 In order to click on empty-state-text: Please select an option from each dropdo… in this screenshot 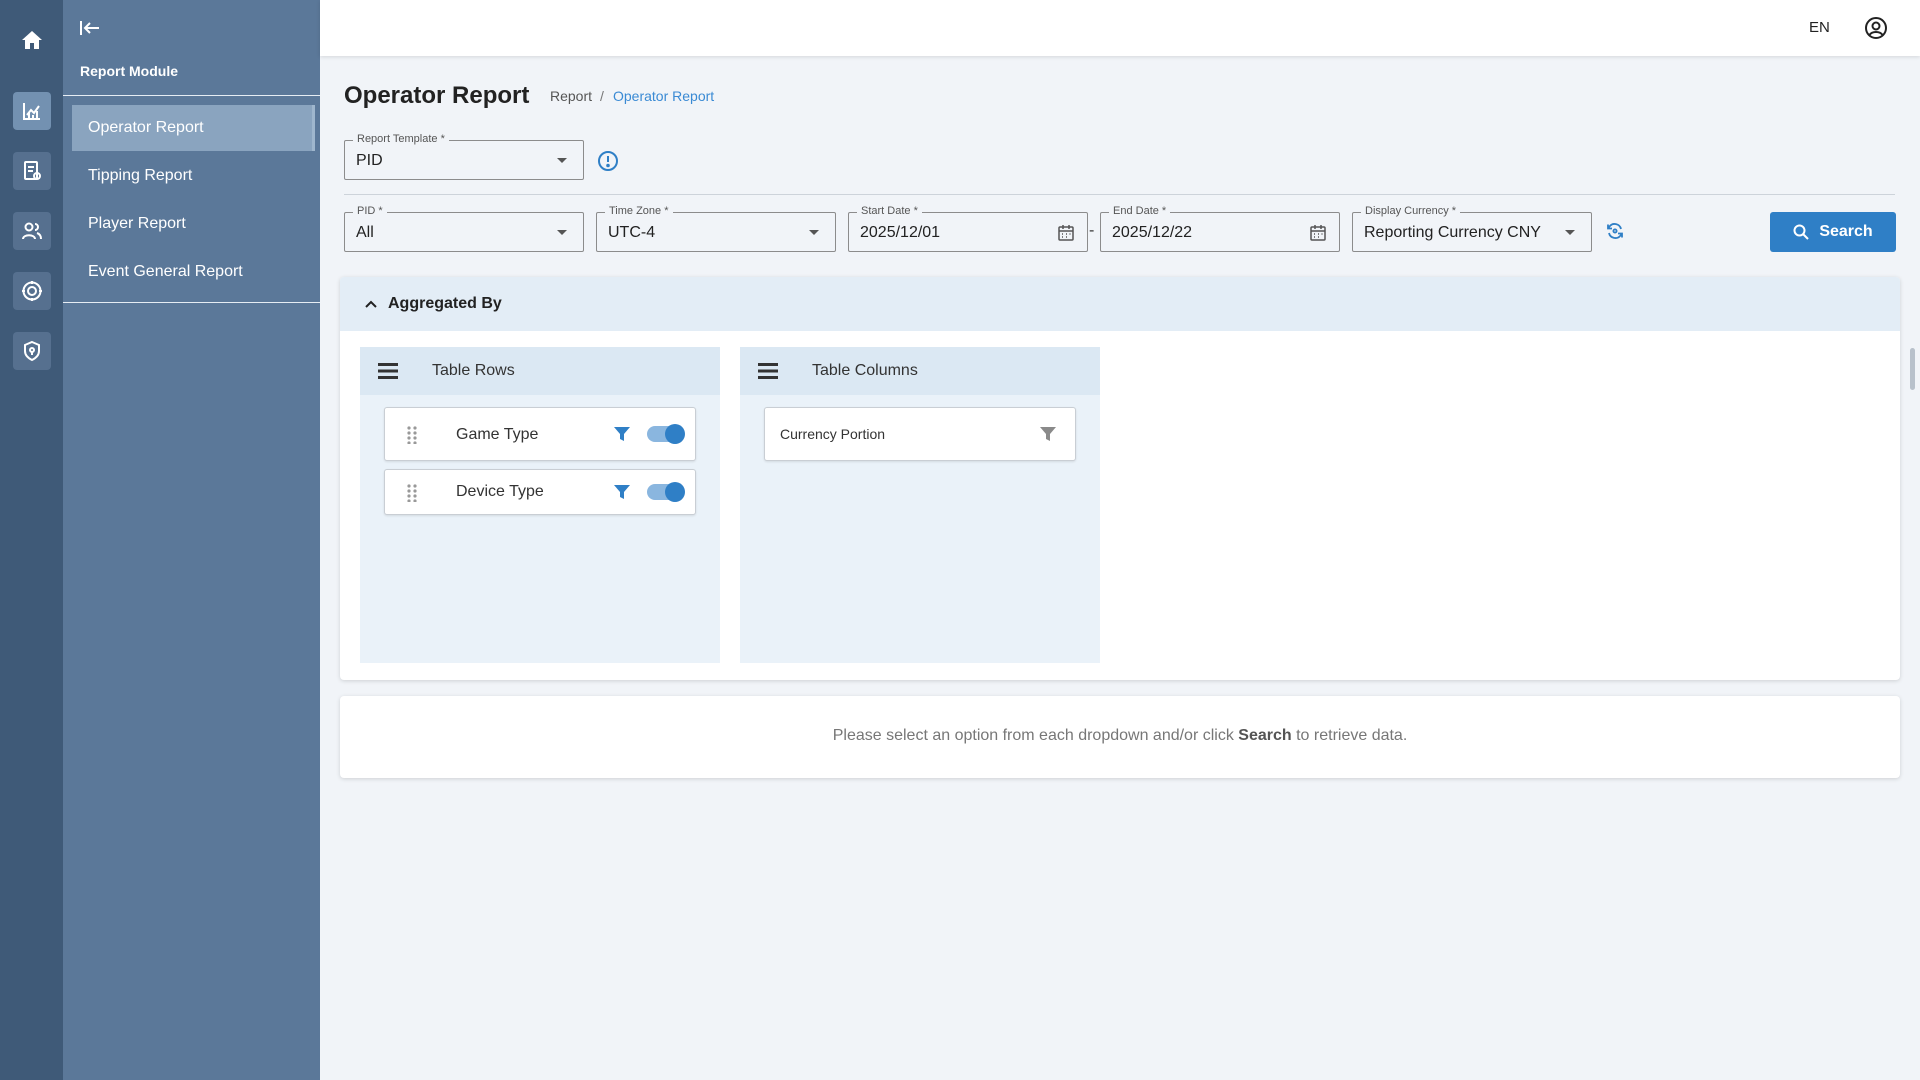, I will do `click(1035, 735)`.